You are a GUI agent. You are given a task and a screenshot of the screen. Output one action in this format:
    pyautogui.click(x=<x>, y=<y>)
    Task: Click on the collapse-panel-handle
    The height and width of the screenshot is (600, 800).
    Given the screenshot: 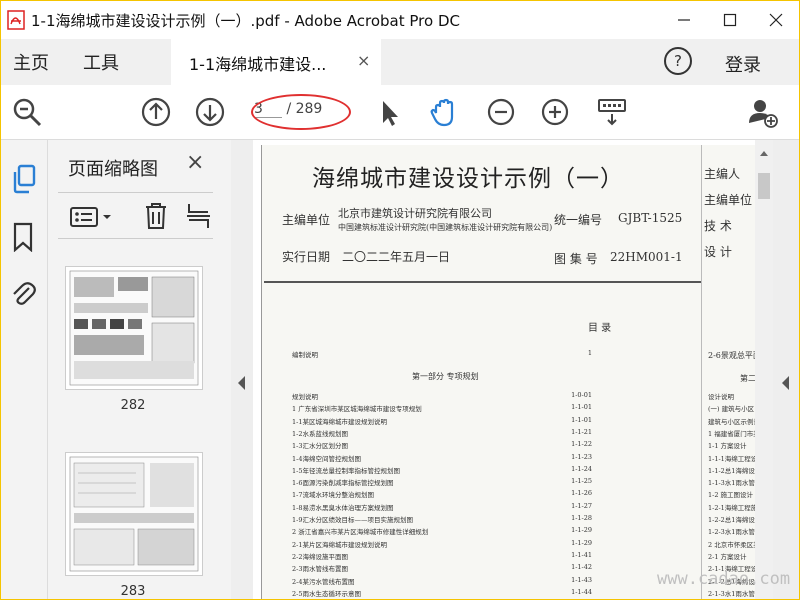 What is the action you would take?
    pyautogui.click(x=242, y=369)
    